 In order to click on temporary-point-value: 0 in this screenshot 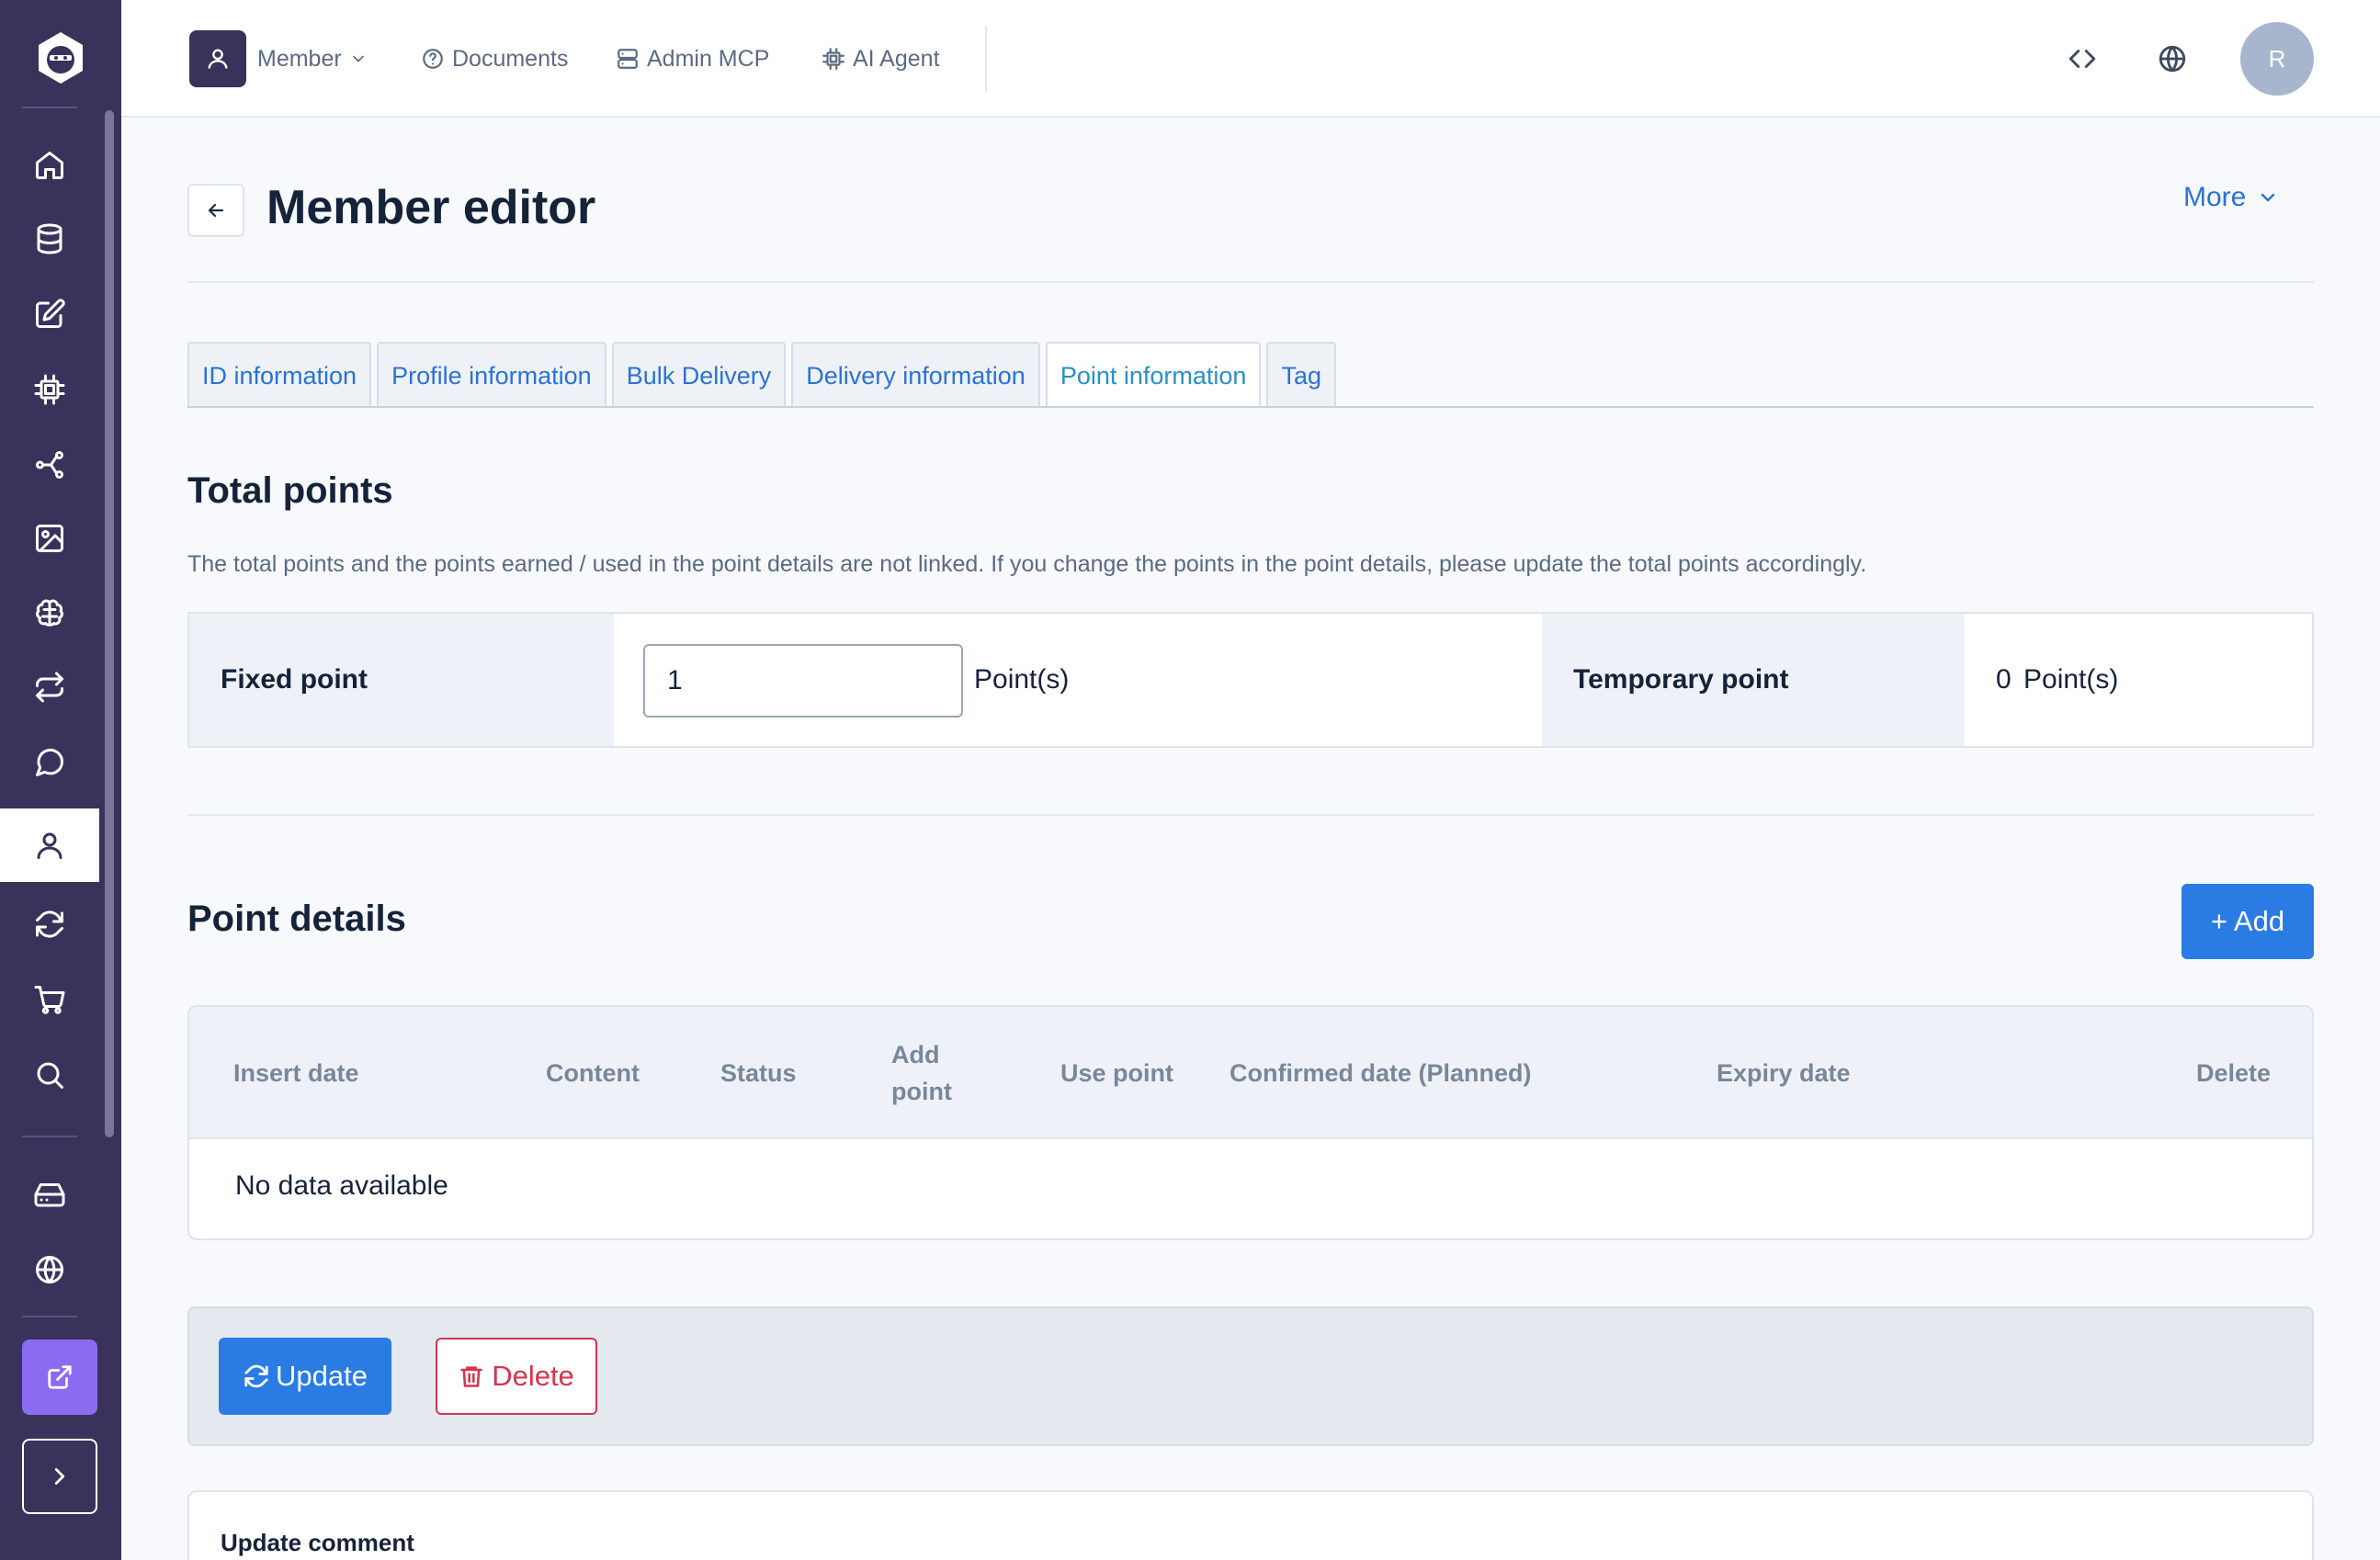, I will do `click(2004, 679)`.